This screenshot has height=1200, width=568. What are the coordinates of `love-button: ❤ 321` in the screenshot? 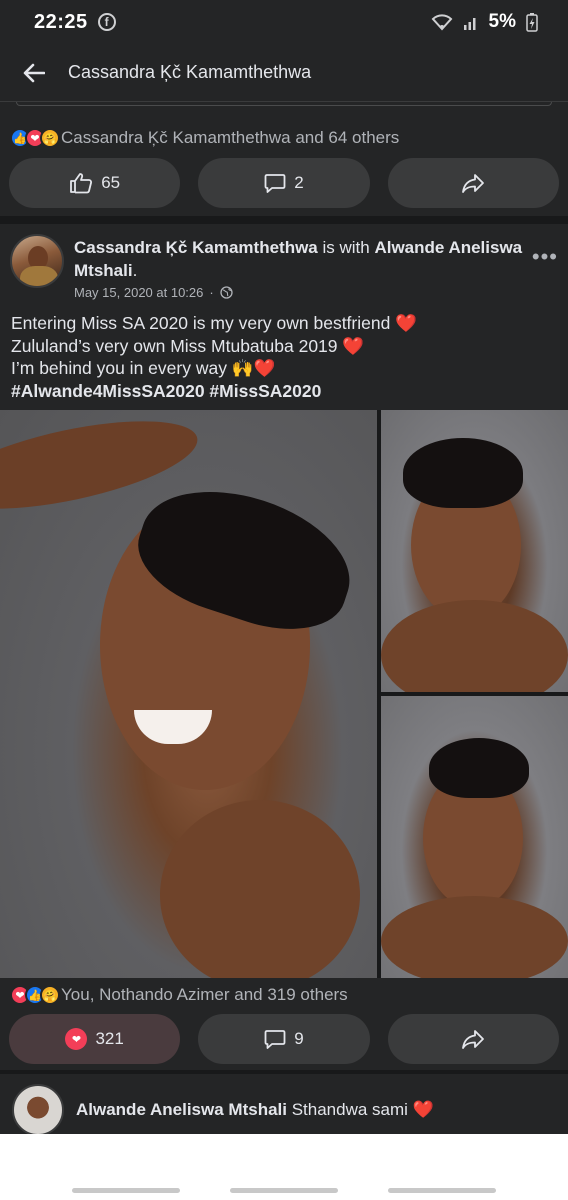 It's located at (95, 1039).